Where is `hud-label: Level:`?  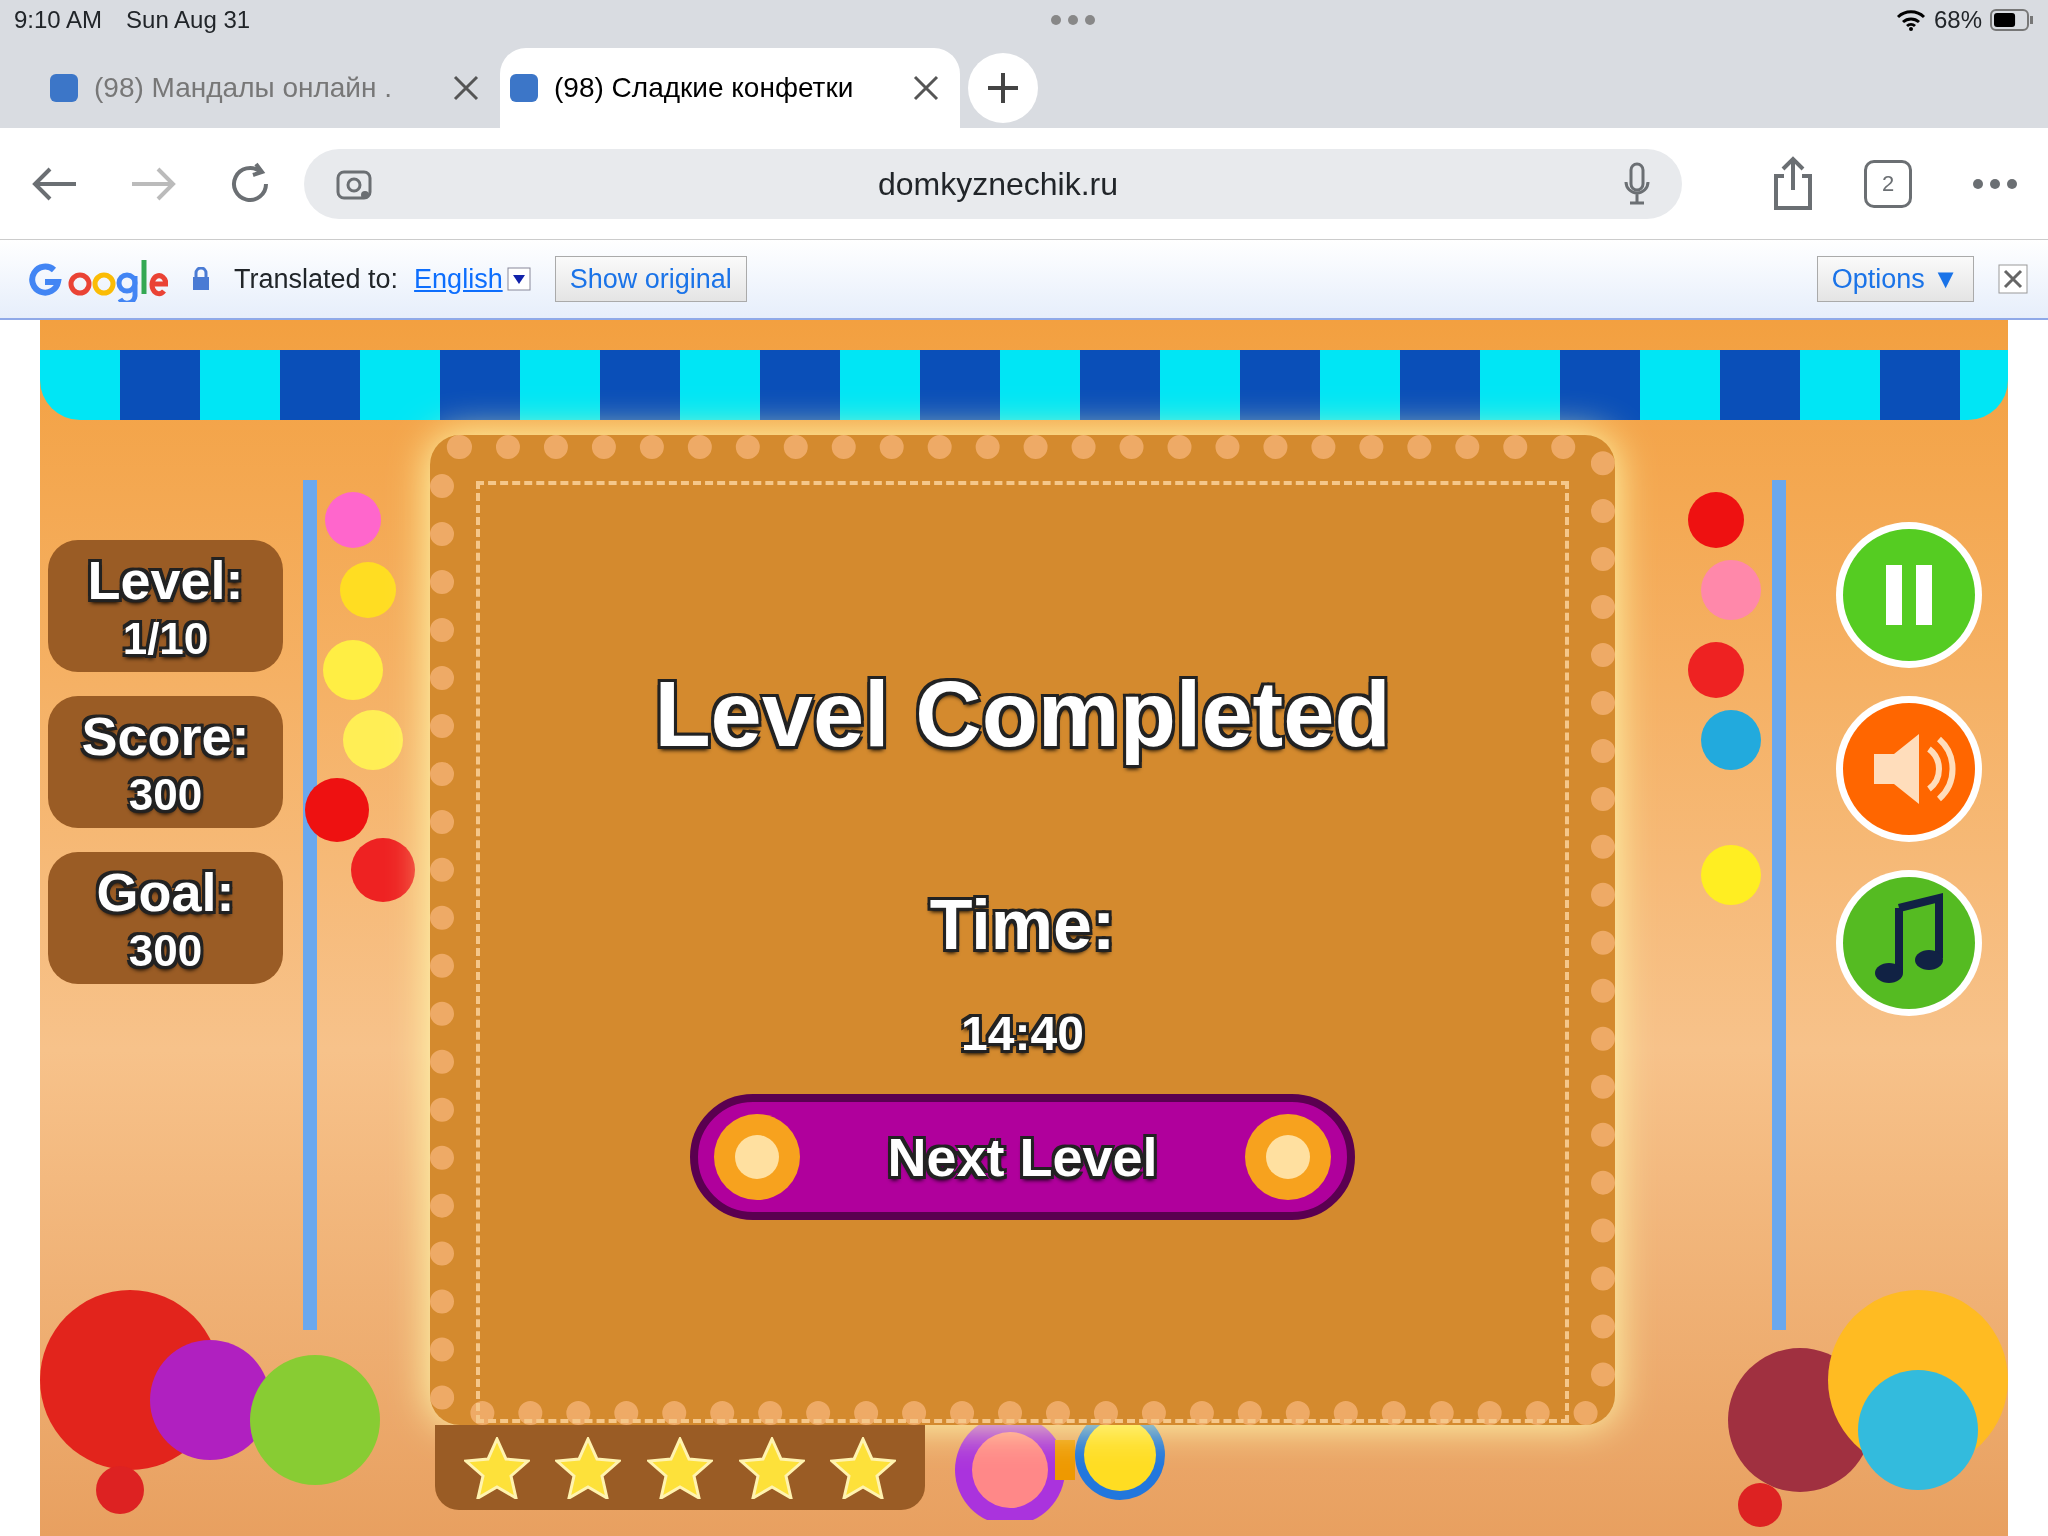
hud-label: Level: is located at coordinates (165, 580).